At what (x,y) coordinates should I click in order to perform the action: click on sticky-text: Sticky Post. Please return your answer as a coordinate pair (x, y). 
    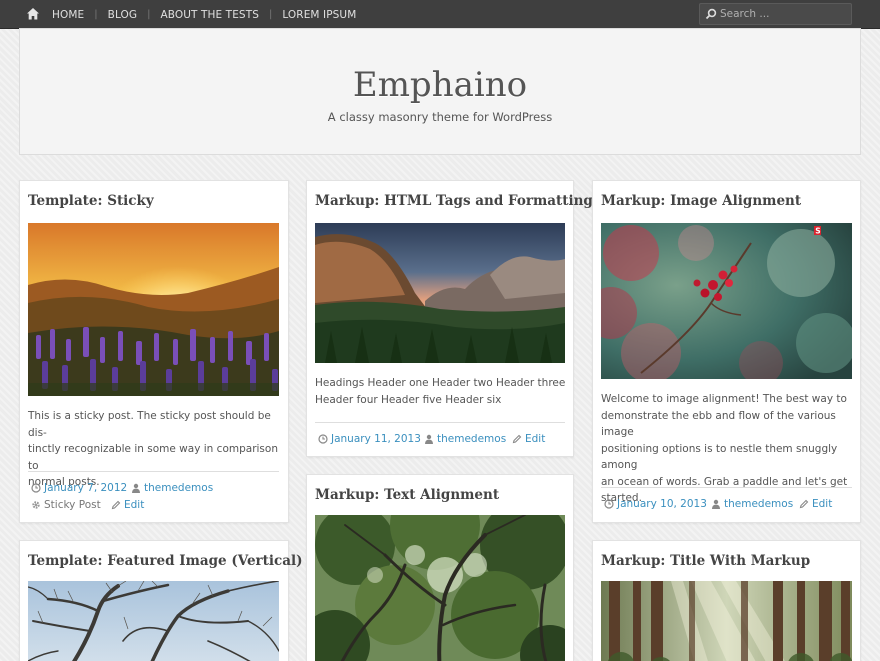
    Looking at the image, I should click on (72, 505).